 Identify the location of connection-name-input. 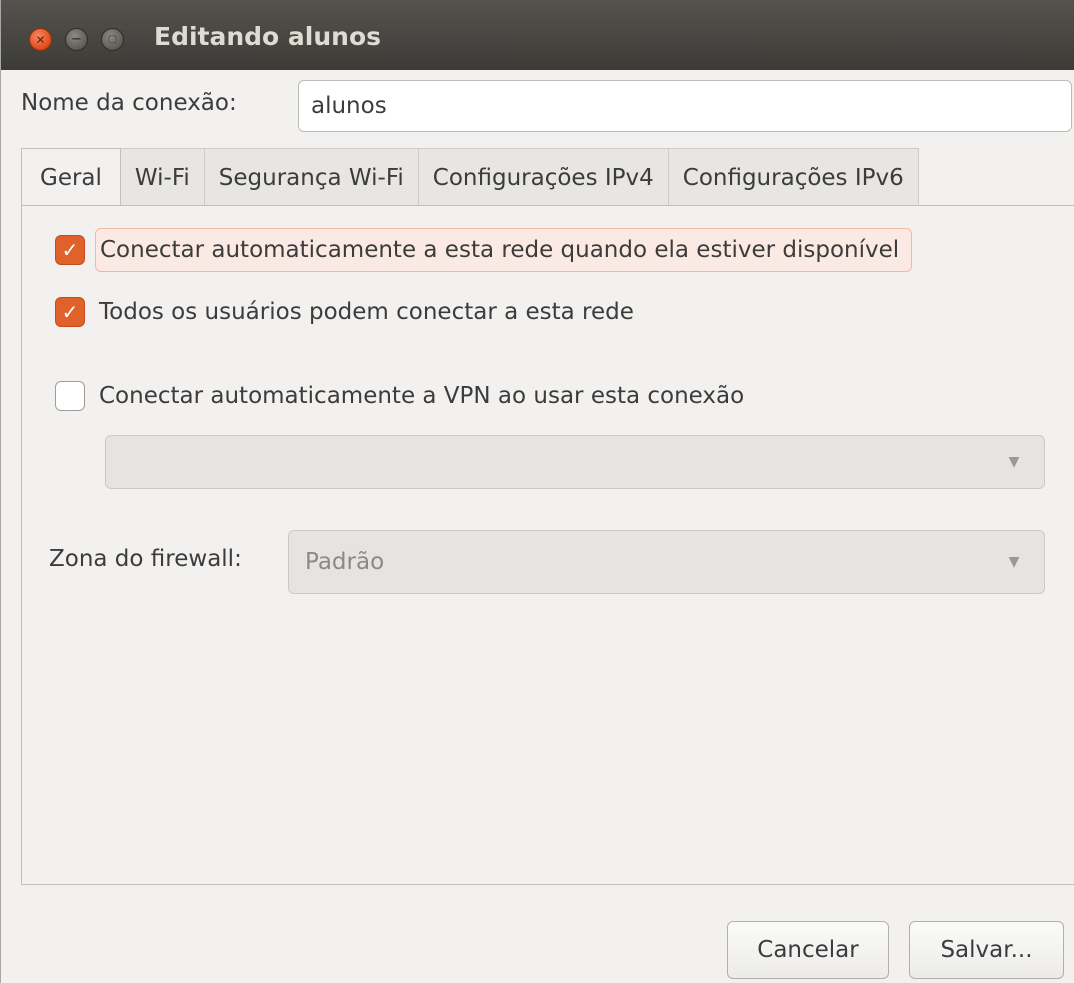
(685, 106).